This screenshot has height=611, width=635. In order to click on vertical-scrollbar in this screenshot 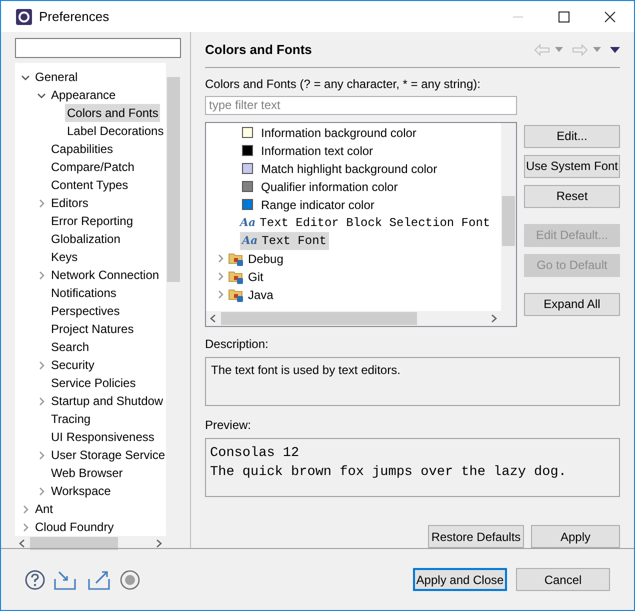, I will do `click(508, 224)`.